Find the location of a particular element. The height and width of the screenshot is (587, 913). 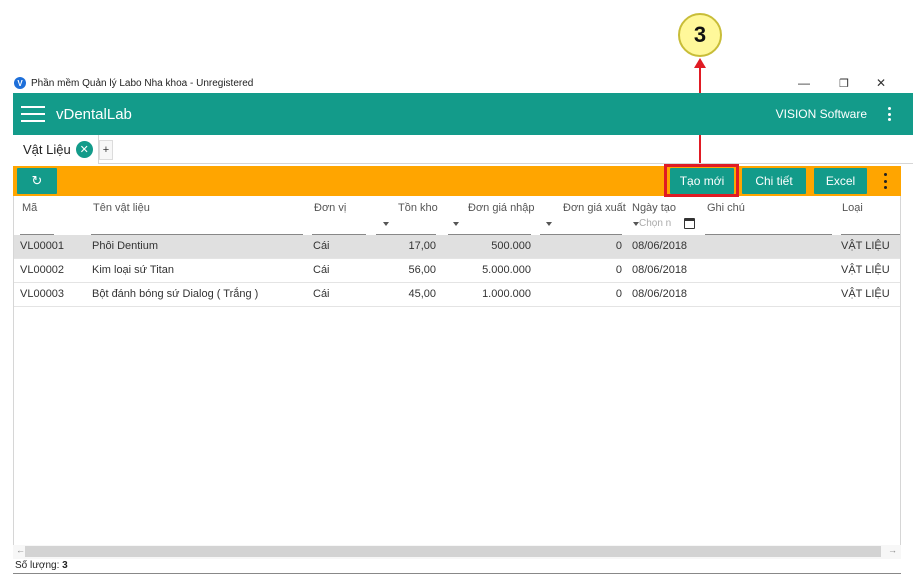

cell-buy-price: 500.000 is located at coordinates (511, 246).